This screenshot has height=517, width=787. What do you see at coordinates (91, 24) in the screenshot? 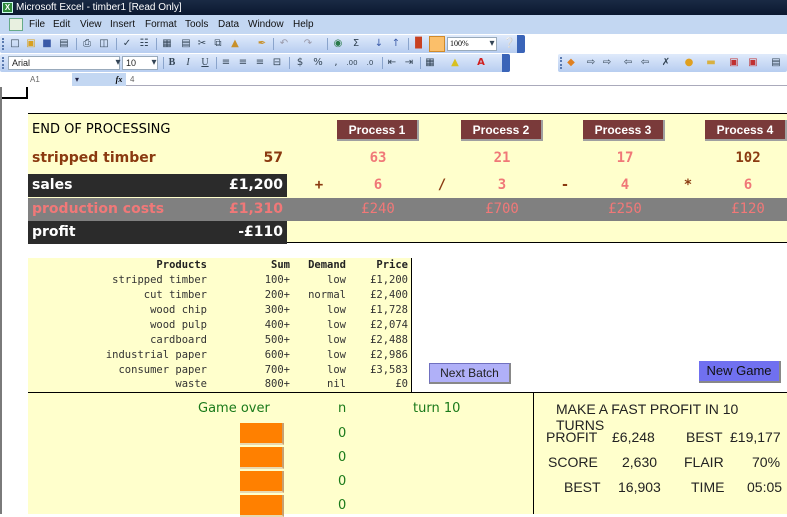
I see `menu-view: View` at bounding box center [91, 24].